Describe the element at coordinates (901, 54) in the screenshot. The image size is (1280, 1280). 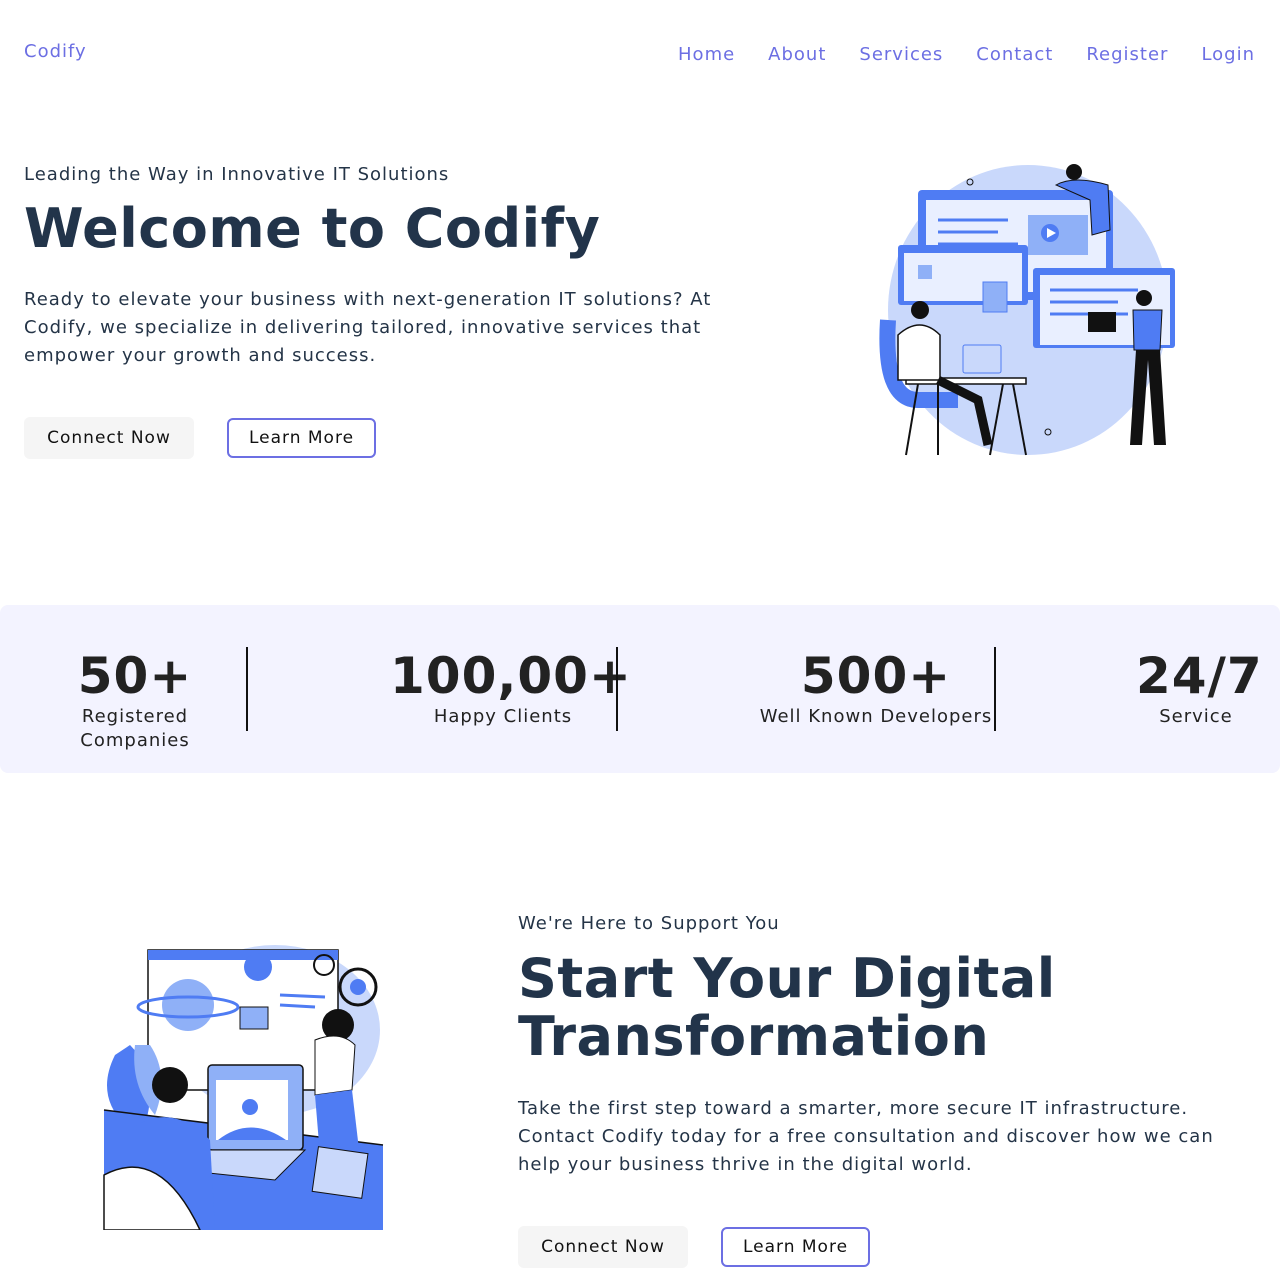
I see `nav-link-services: Services` at that location.